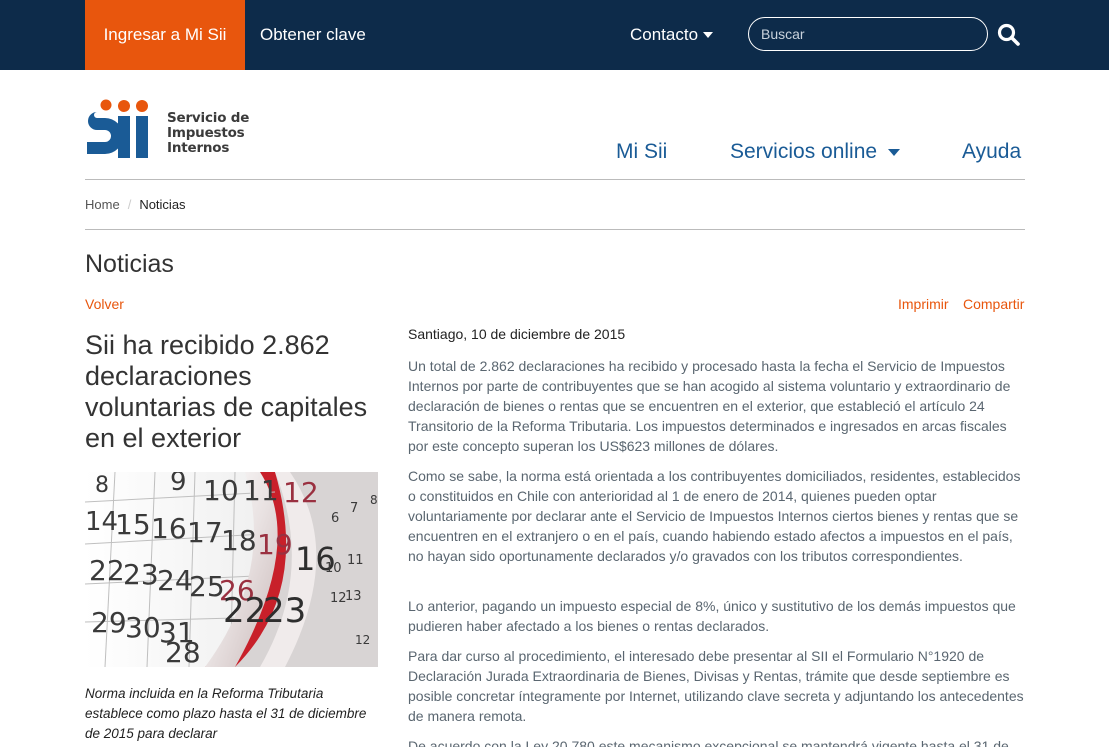 The height and width of the screenshot is (747, 1109). Describe the element at coordinates (517, 334) in the screenshot. I see `article-date: Santiago, 10 de diciembre de 2015` at that location.